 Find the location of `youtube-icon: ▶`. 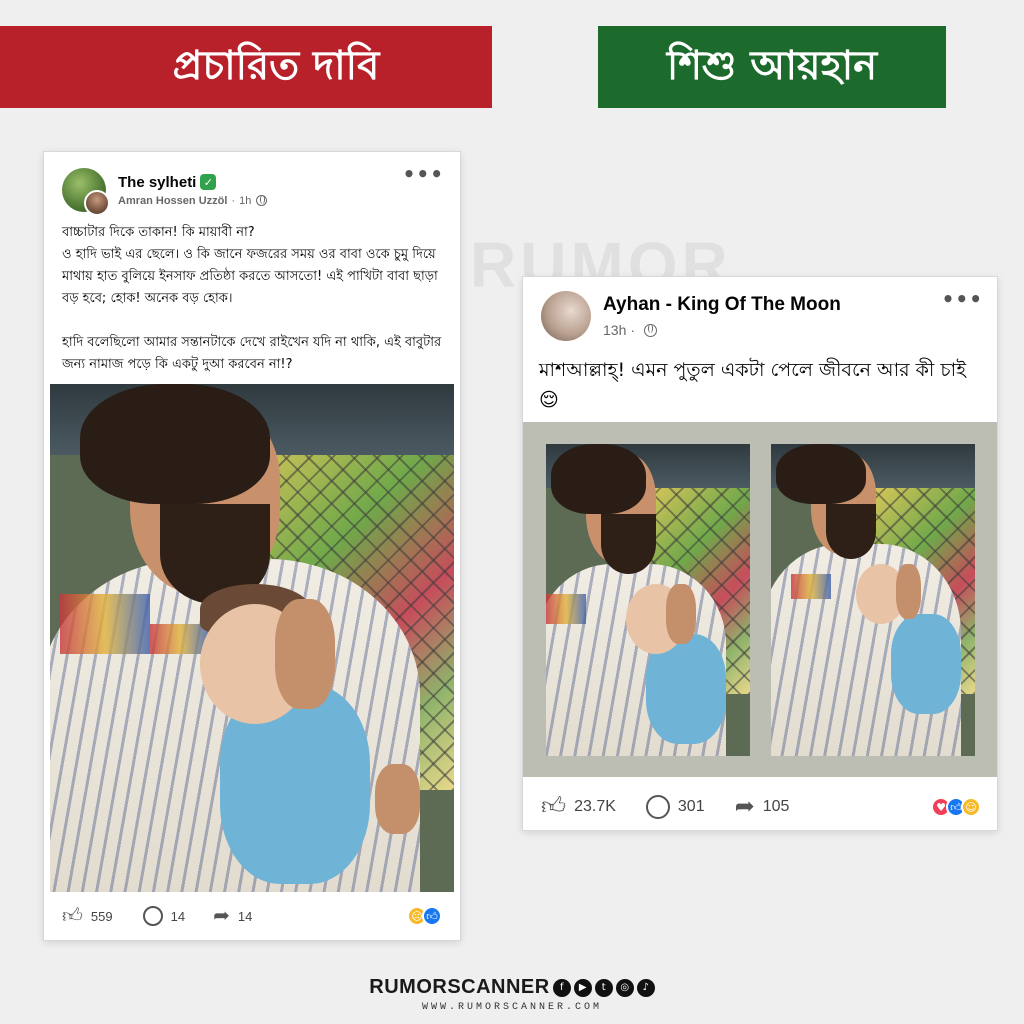

youtube-icon: ▶ is located at coordinates (582, 987).